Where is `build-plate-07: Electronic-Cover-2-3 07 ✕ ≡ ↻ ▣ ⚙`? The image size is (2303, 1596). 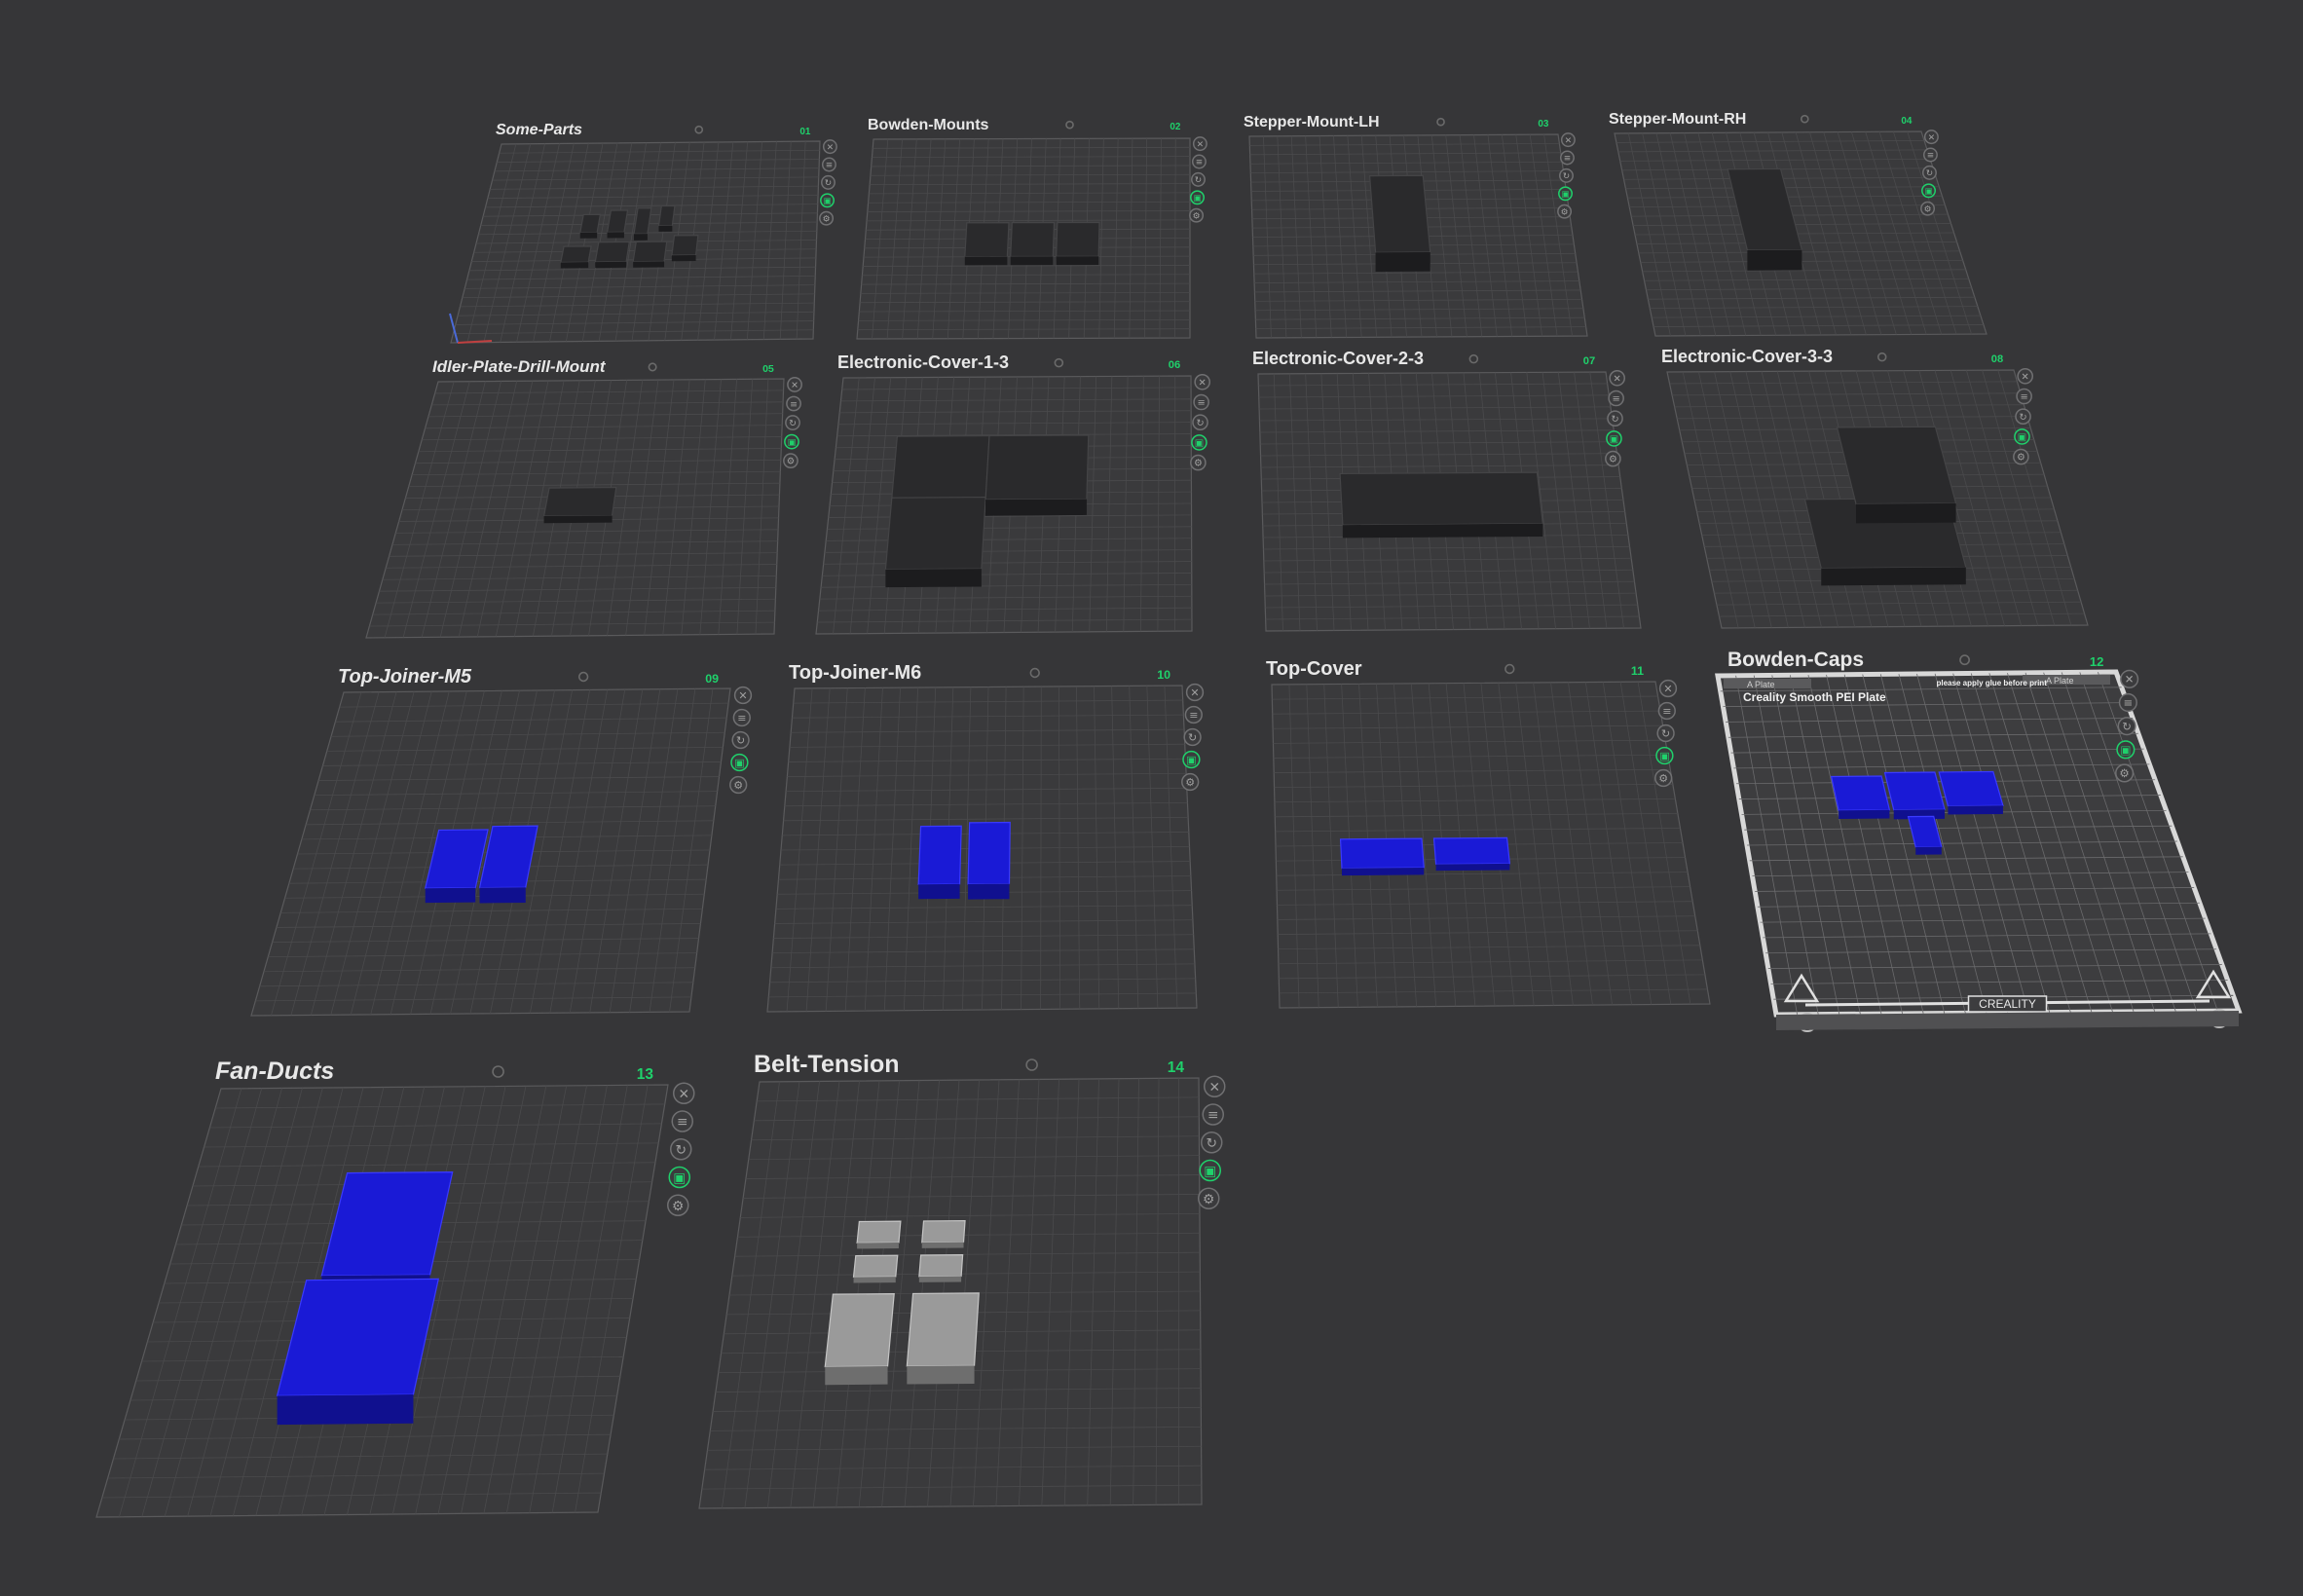 build-plate-07: Electronic-Cover-2-3 07 ✕ ≡ ↻ ▣ ⚙ is located at coordinates (1447, 491).